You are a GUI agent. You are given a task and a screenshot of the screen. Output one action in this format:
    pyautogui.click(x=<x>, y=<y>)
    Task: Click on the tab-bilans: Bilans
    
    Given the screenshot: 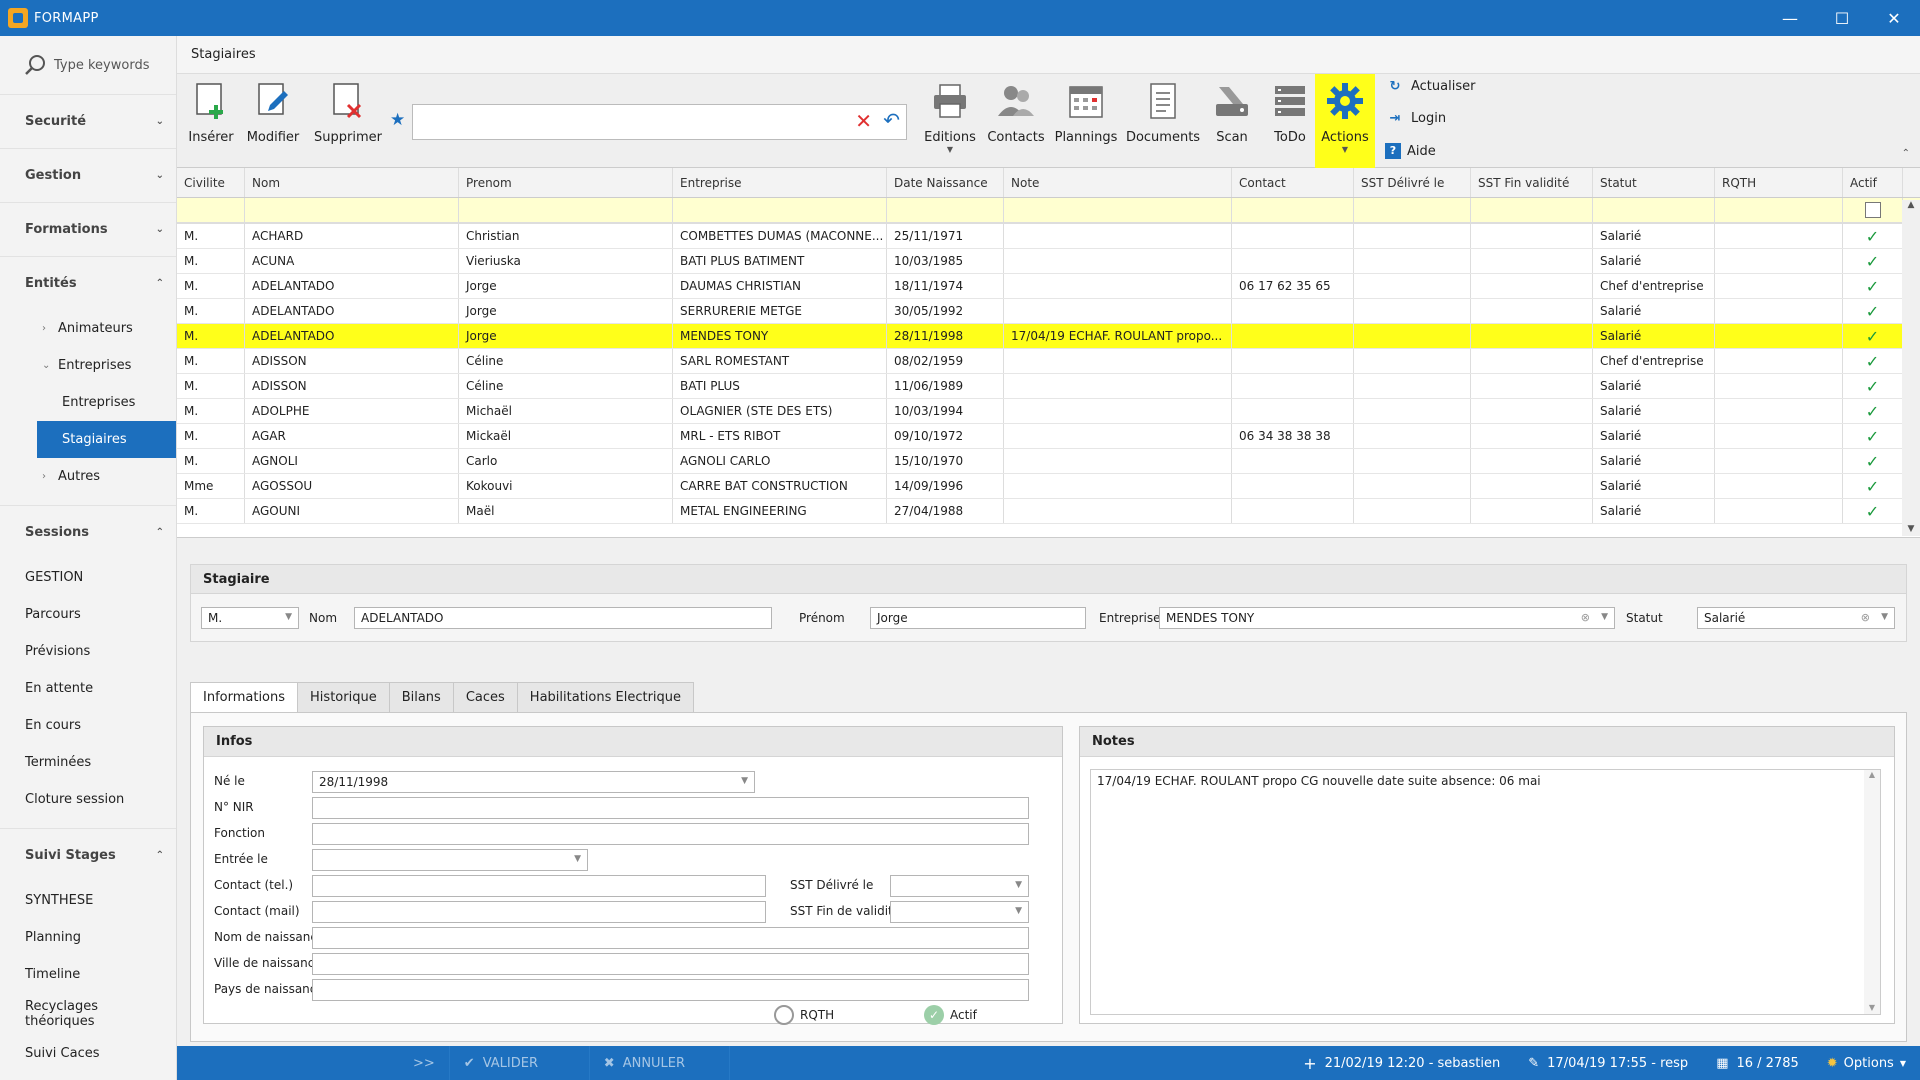 What is the action you would take?
    pyautogui.click(x=421, y=697)
    